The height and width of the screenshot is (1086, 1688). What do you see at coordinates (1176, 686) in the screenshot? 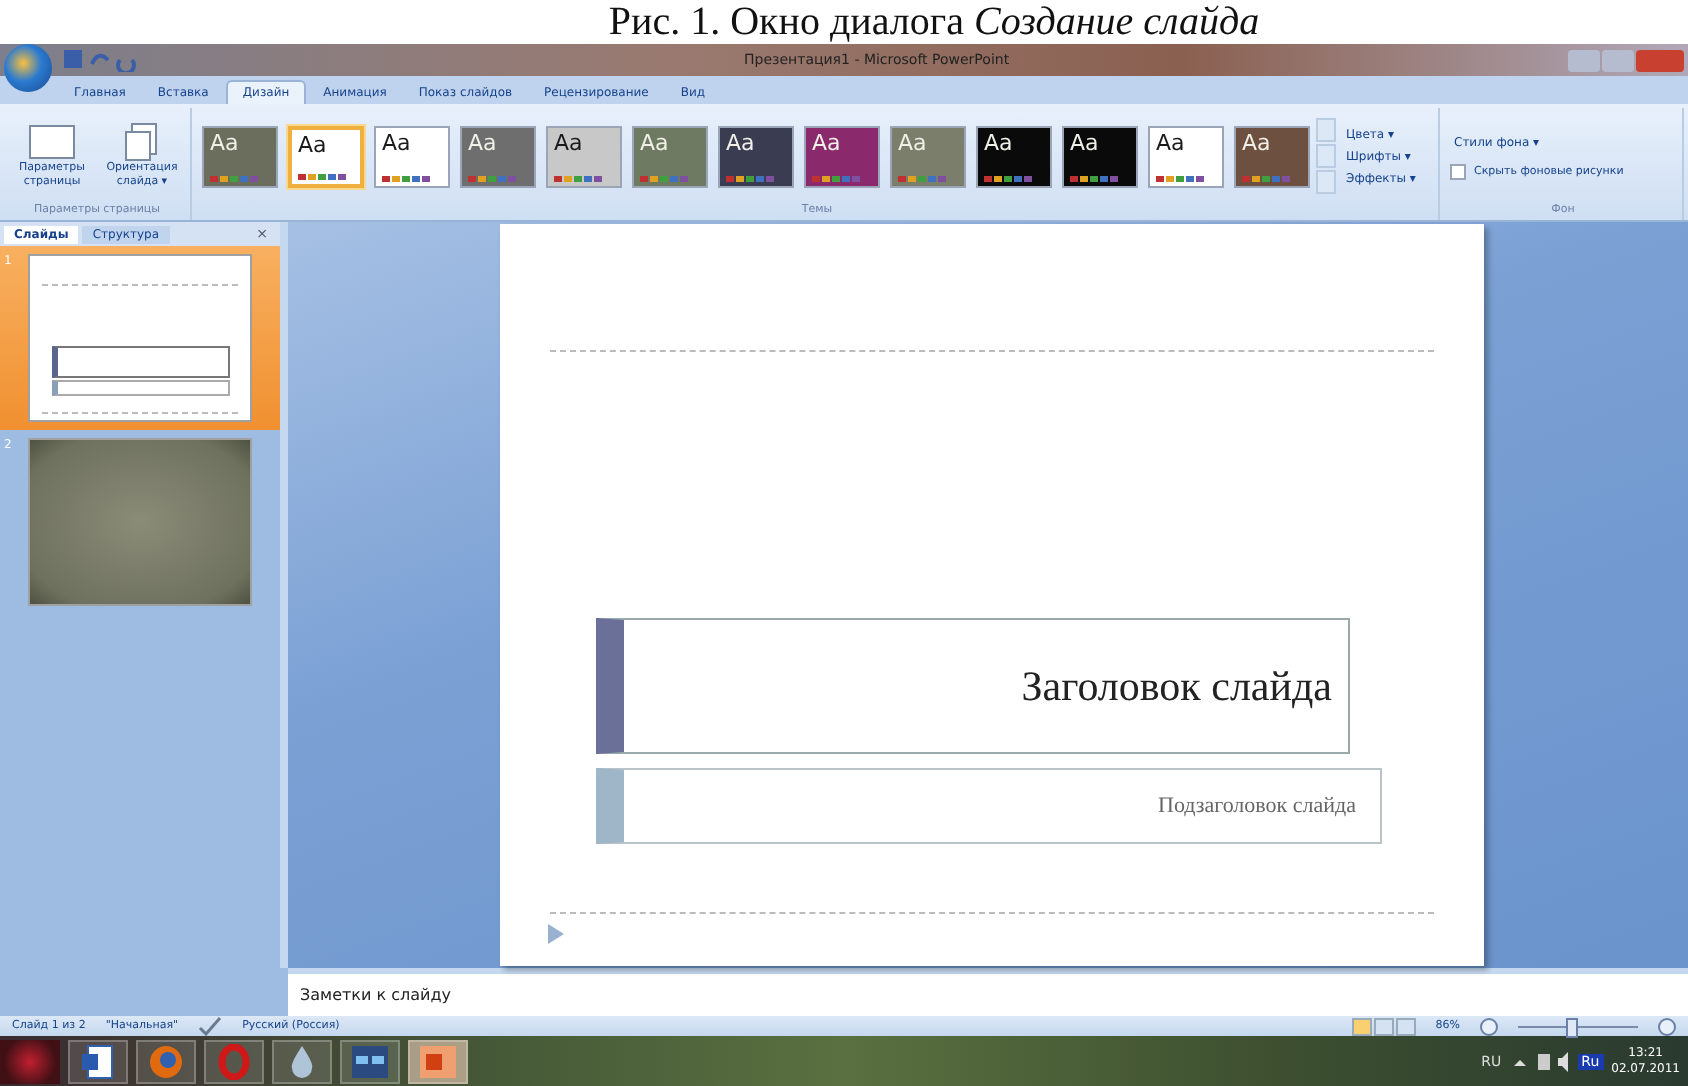
I see `slide-title: Заголовок слайда` at bounding box center [1176, 686].